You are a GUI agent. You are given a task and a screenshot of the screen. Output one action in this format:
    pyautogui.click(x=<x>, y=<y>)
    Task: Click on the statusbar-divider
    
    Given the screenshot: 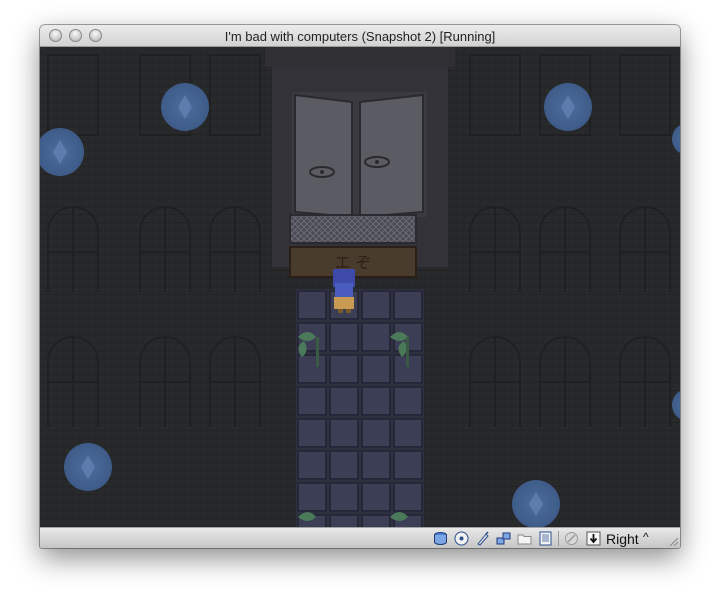 What is the action you would take?
    pyautogui.click(x=558, y=538)
    